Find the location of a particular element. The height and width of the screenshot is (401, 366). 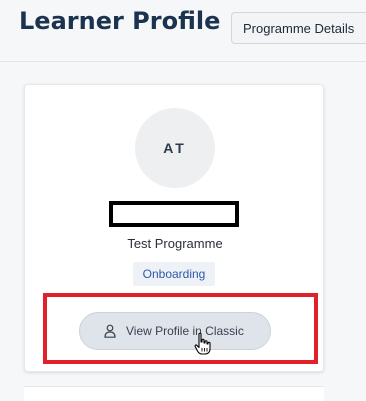

view-profile-classic-button: View Profile in Classic is located at coordinates (175, 331).